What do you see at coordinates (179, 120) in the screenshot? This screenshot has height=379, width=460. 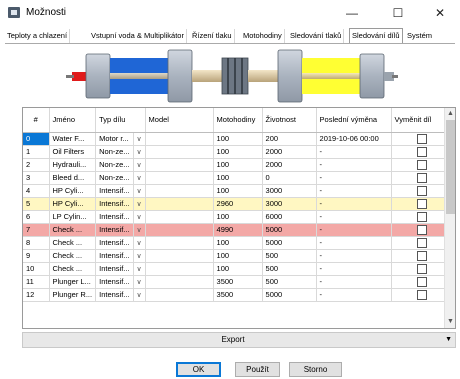 I see `col-header-model: Model` at bounding box center [179, 120].